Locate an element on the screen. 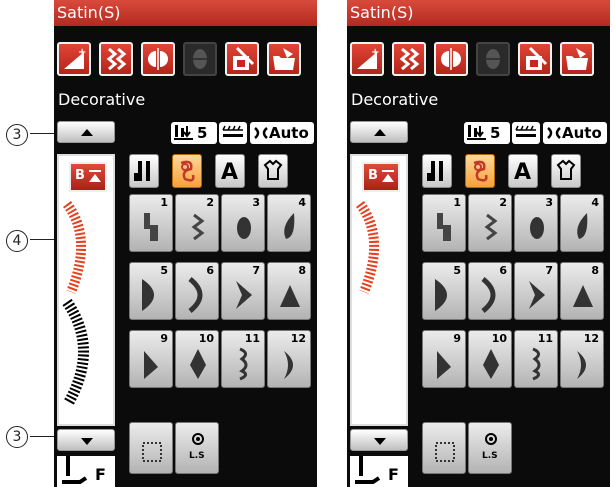 The image size is (615, 487). pattern-12-icon is located at coordinates (581, 365).